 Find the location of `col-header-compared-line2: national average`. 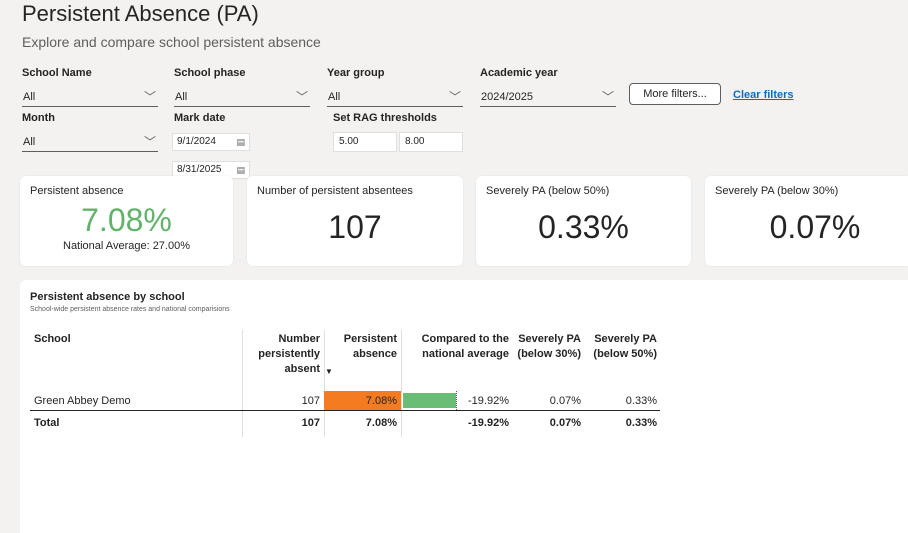

col-header-compared-line2: national average is located at coordinates (465, 354).